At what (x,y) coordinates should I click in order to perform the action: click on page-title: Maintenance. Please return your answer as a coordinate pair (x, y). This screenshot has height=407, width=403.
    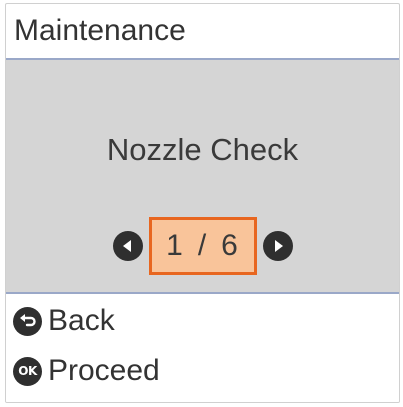
    Looking at the image, I should click on (100, 30).